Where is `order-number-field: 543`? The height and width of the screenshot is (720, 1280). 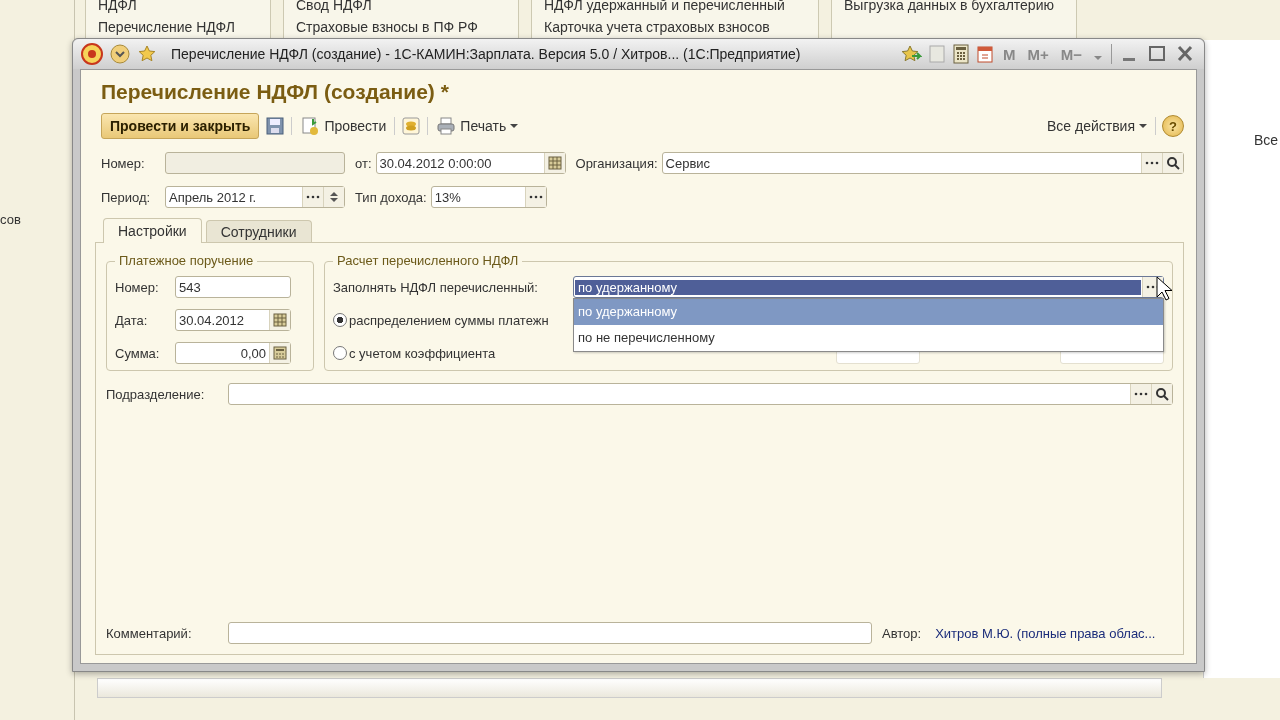 order-number-field: 543 is located at coordinates (233, 287).